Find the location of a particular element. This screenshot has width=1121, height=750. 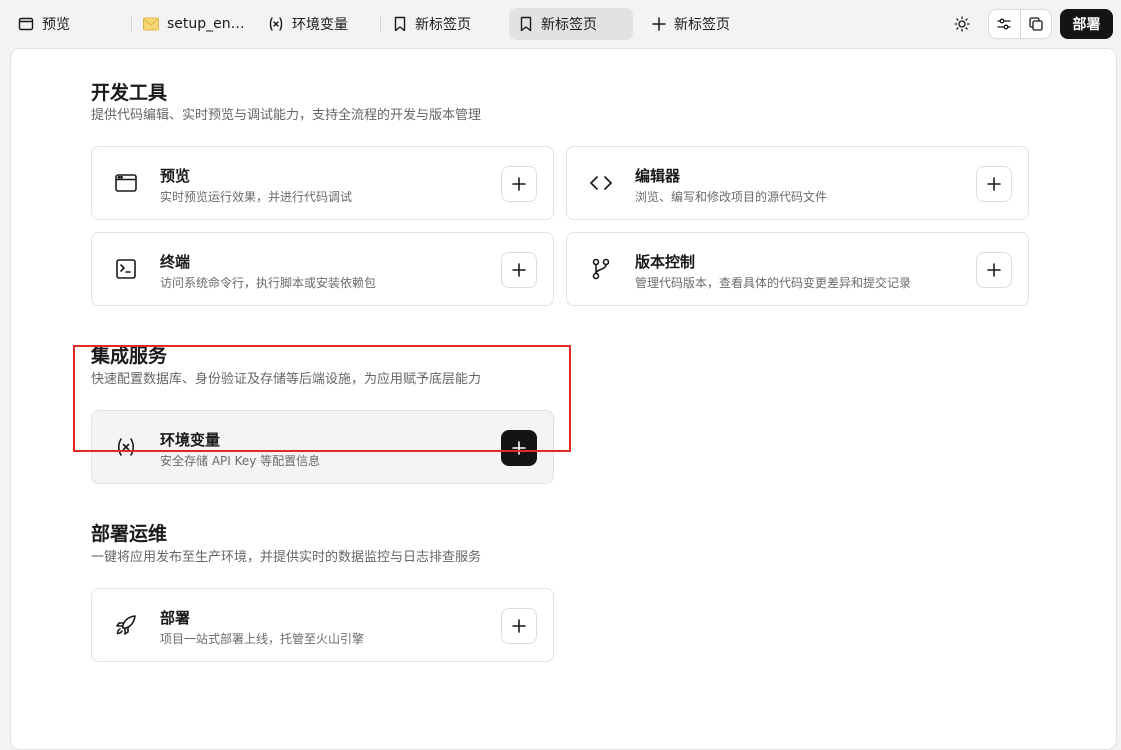

card-title: 预览 is located at coordinates (175, 176).